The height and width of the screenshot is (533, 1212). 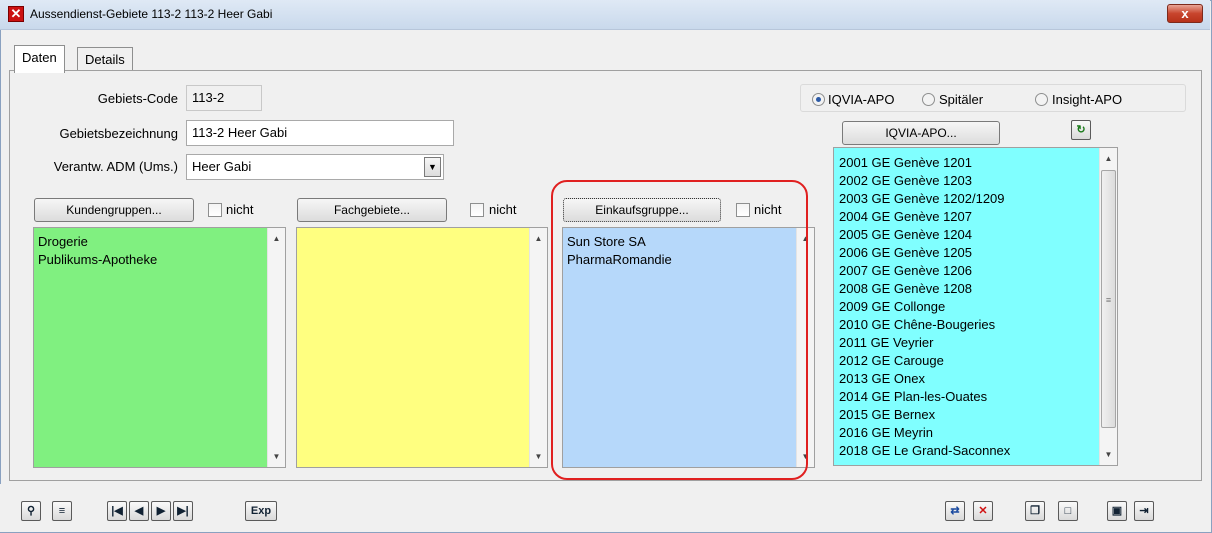 What do you see at coordinates (315, 167) in the screenshot?
I see `verantw-adm-select: Heer Gabi ▼` at bounding box center [315, 167].